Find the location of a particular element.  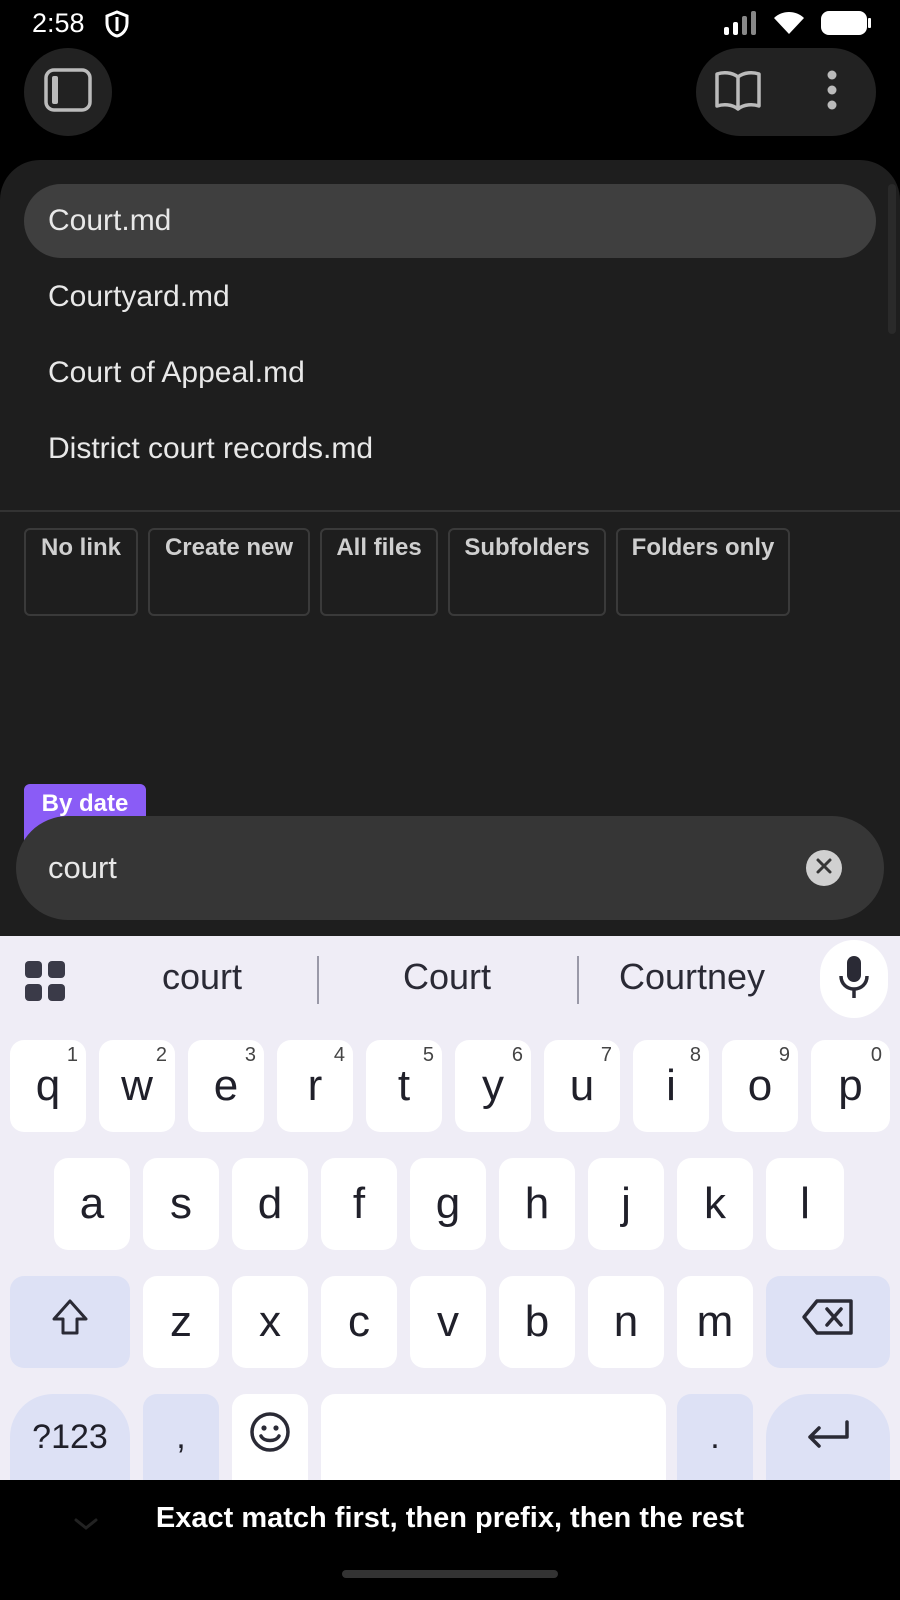

enter-key is located at coordinates (828, 1437).